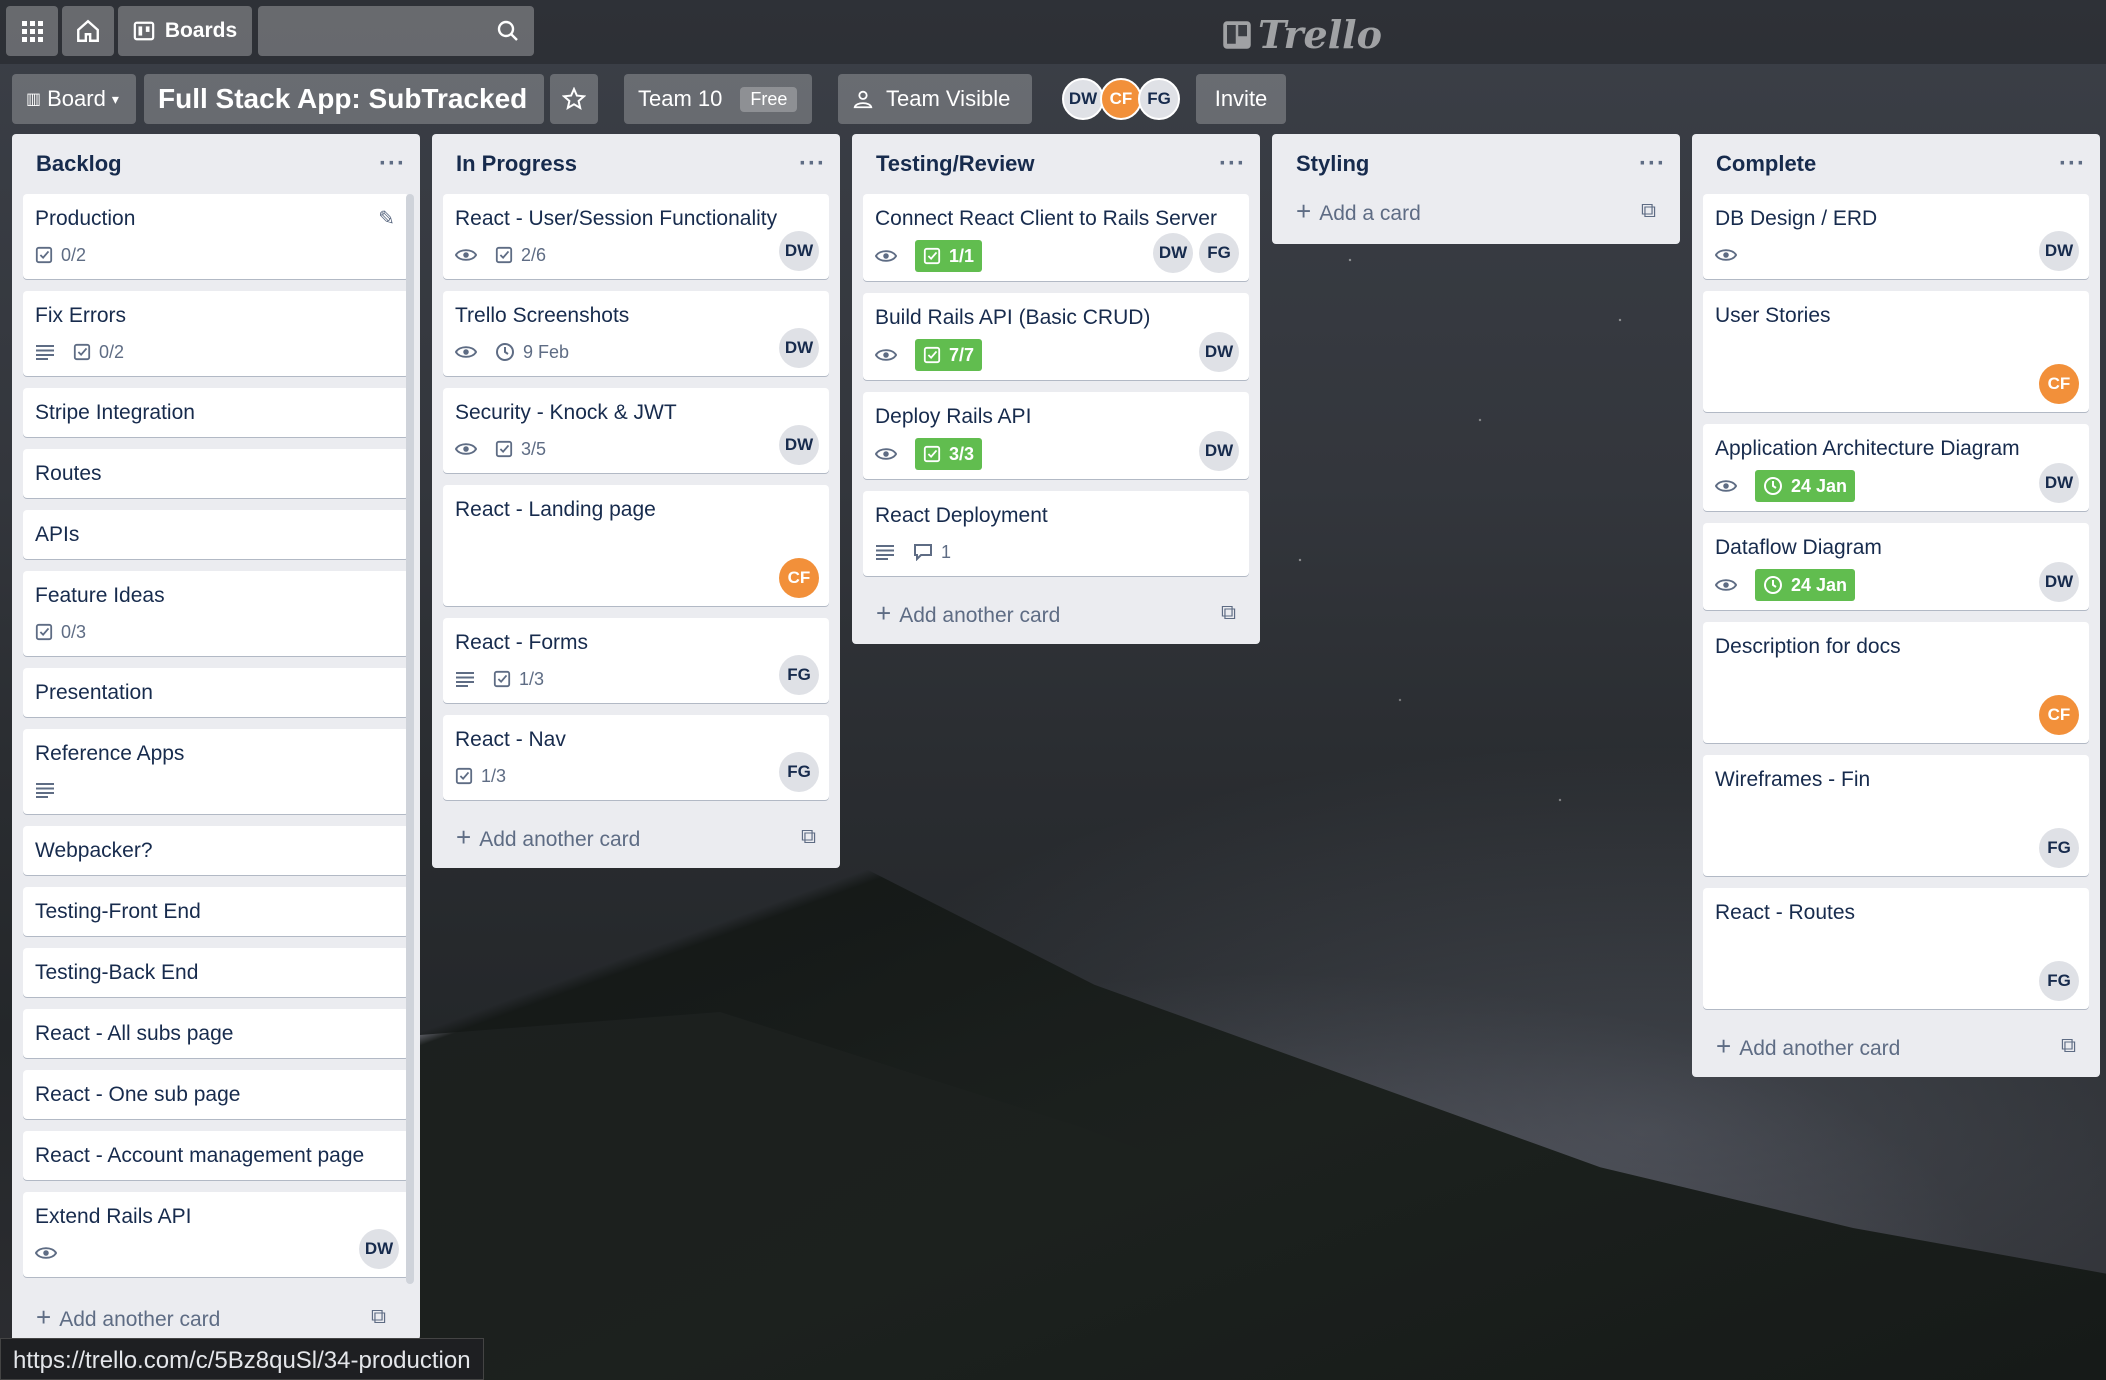 The height and width of the screenshot is (1380, 2106). Describe the element at coordinates (1241, 99) in the screenshot. I see `invite-button: Invite` at that location.